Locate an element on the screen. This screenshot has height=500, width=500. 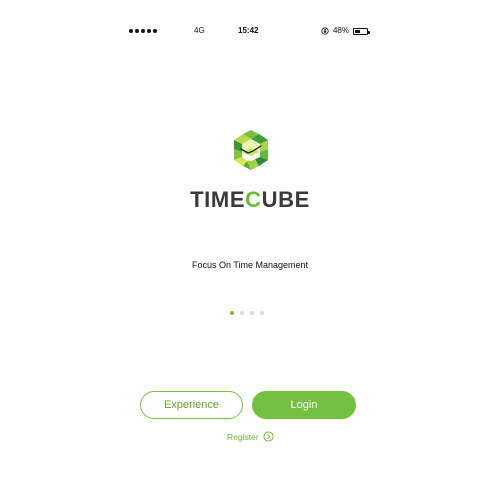
wordmark-accent-letter: C is located at coordinates (253, 199).